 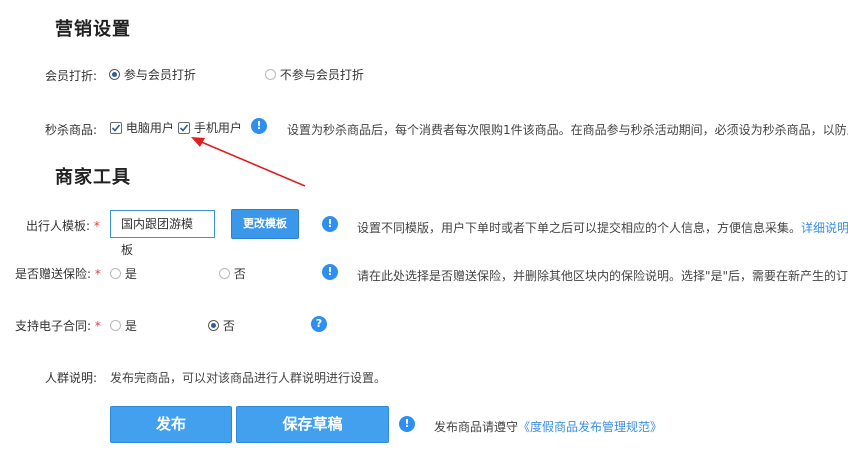 I want to click on e-contract-yes-text: 是, so click(x=130, y=326).